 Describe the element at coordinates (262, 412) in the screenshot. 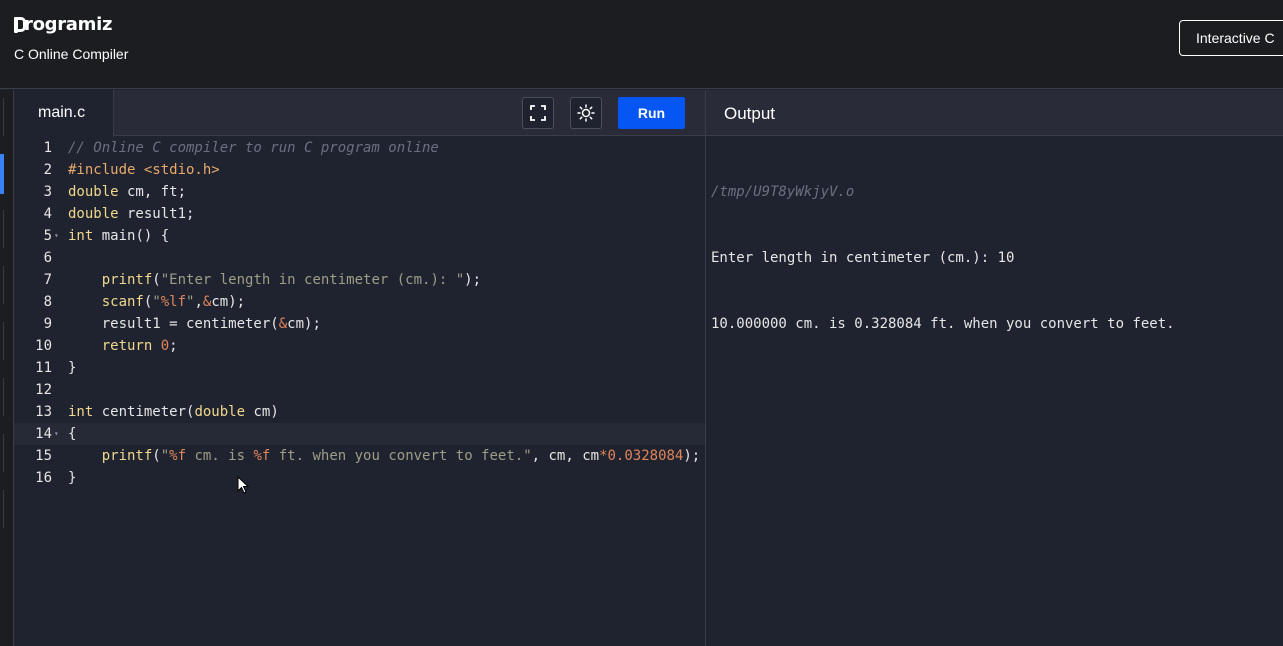

I see `code-token: cm)` at that location.